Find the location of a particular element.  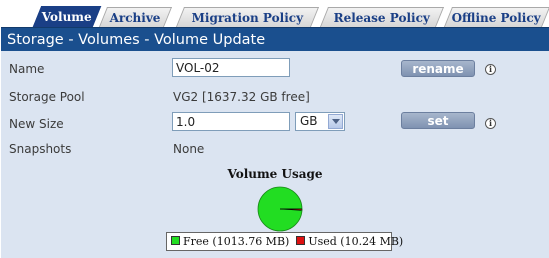

chart-title: Volume Usage is located at coordinates (275, 174).